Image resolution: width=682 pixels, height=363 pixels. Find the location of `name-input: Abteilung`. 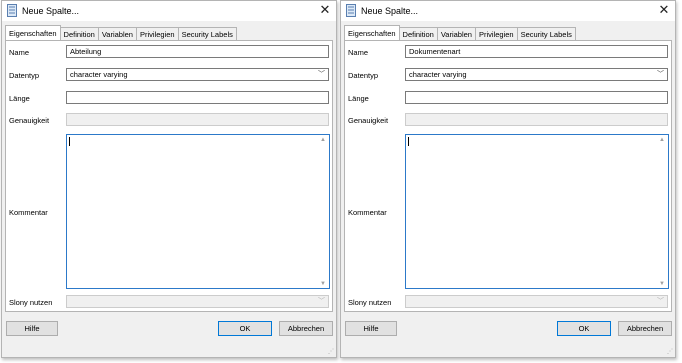

name-input: Abteilung is located at coordinates (197, 51).